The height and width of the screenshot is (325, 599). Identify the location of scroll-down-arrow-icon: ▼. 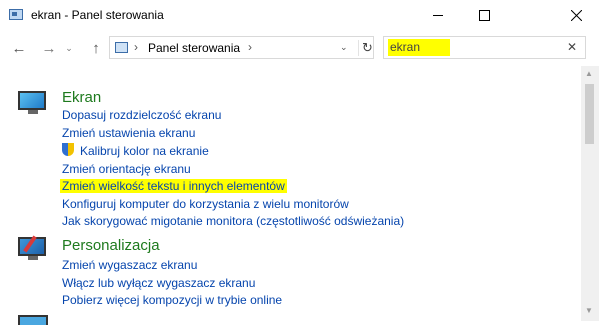
(589, 310).